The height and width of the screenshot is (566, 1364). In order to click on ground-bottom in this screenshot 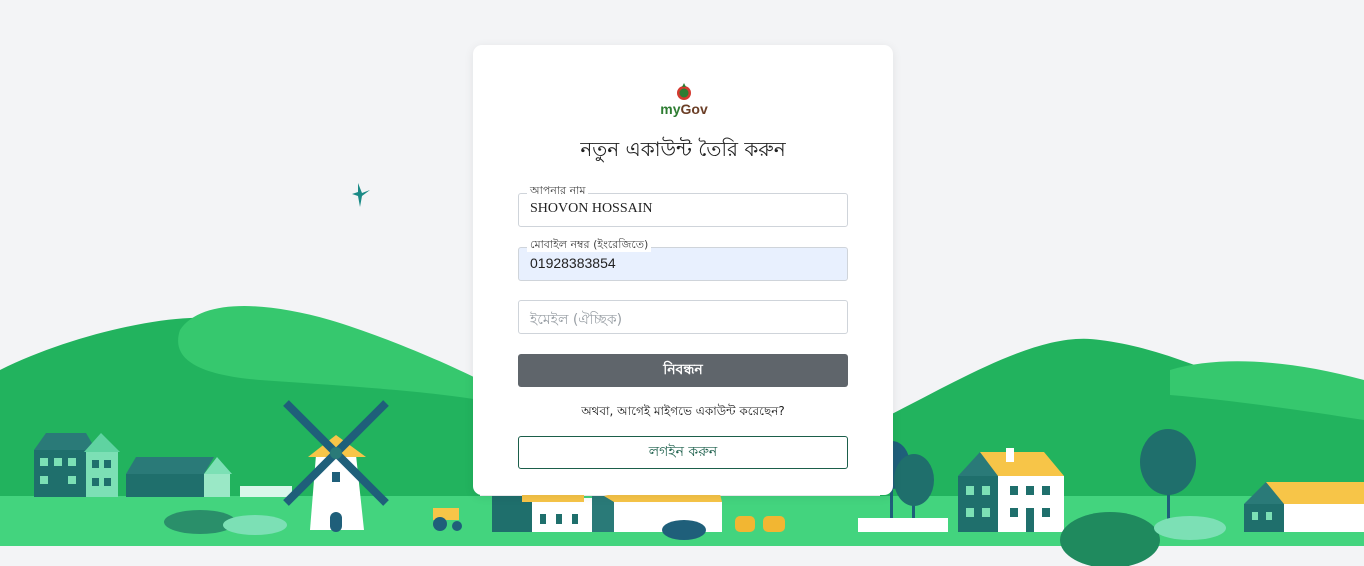, I will do `click(682, 556)`.